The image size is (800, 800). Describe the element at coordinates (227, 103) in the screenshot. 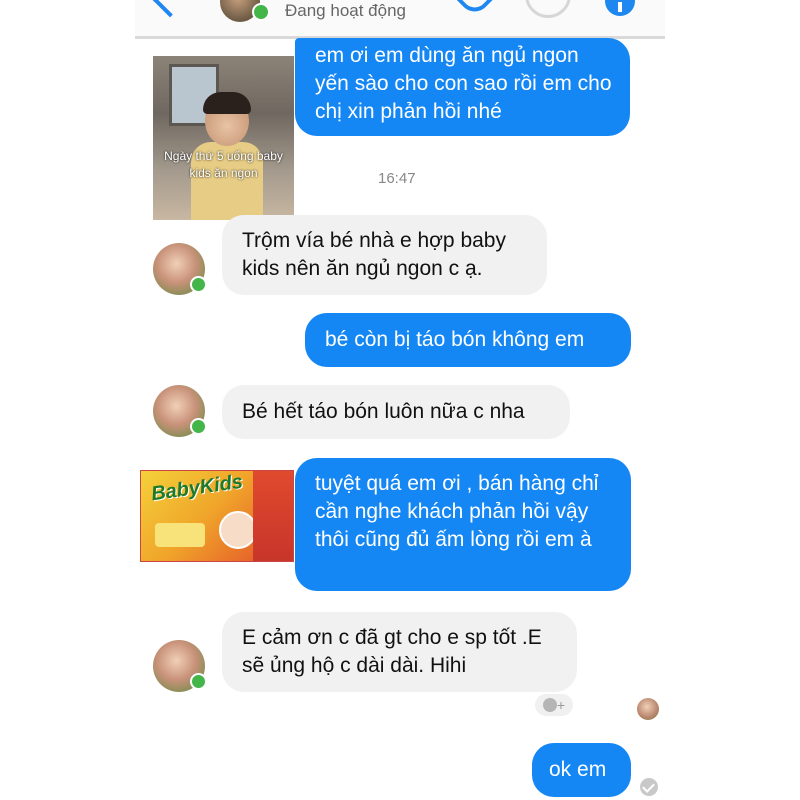

I see `photo-child-hair` at that location.